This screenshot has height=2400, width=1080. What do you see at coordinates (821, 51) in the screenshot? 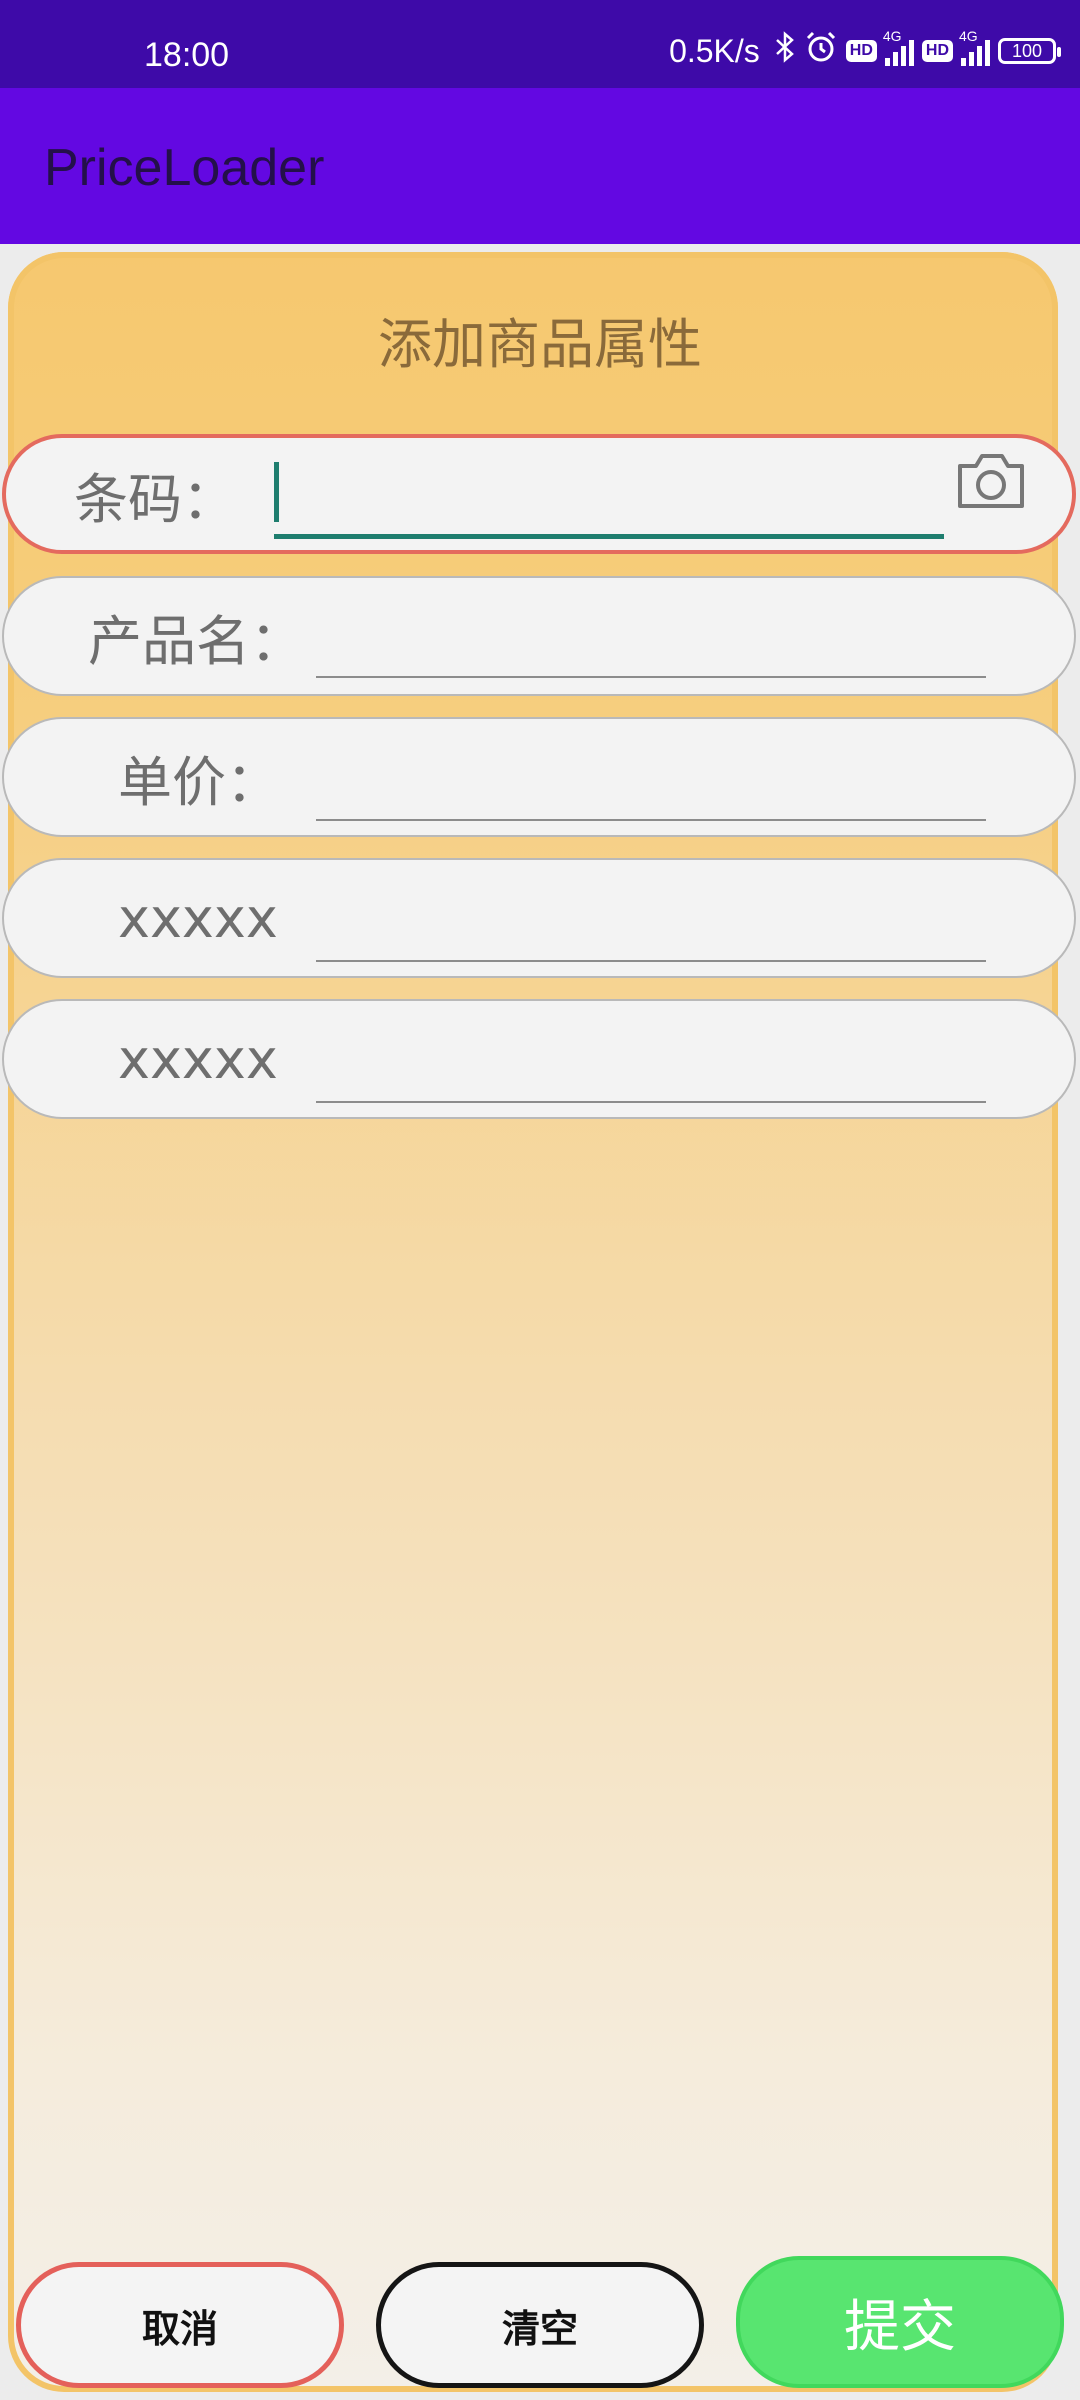
I see `alarm-icon` at bounding box center [821, 51].